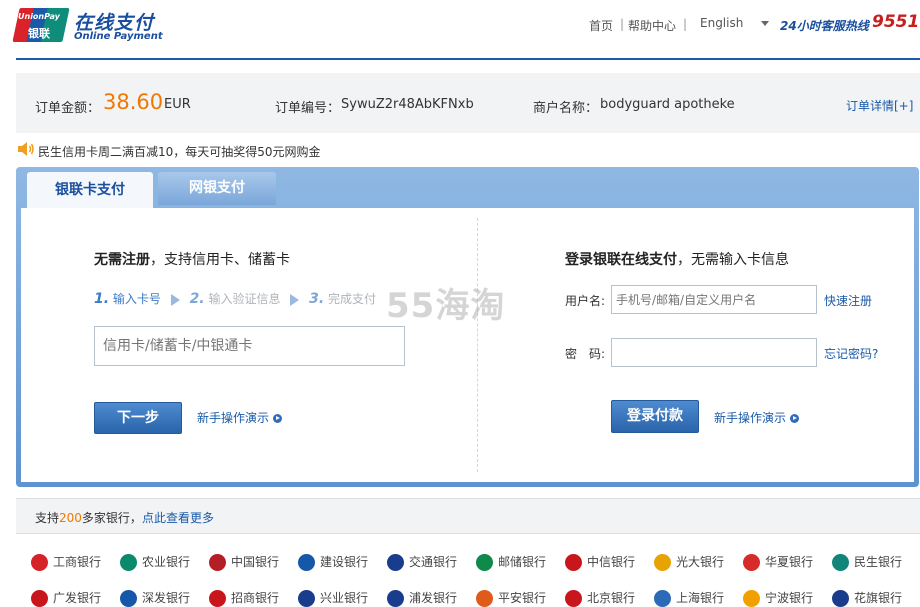 The width and height of the screenshot is (920, 607). Describe the element at coordinates (39, 16) in the screenshot. I see `logo-text-unionpay: UnionPay` at that location.